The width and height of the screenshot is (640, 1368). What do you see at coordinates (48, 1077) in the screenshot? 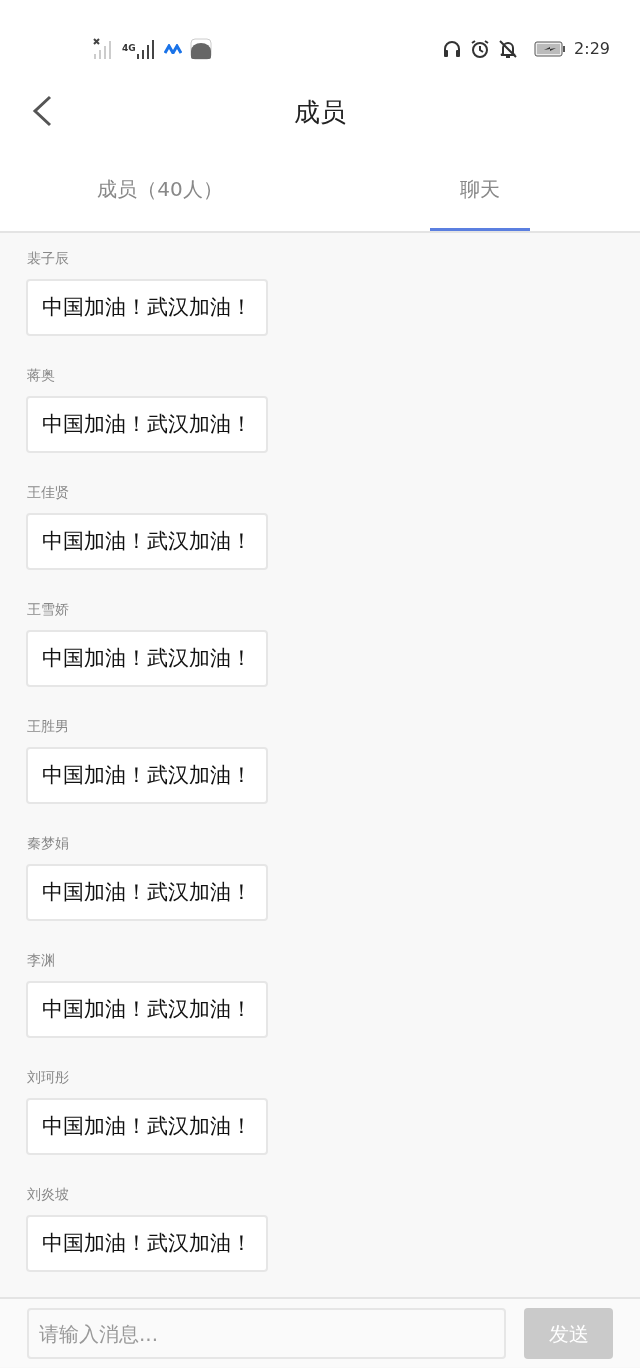
I see `sender-name: 刘珂彤` at bounding box center [48, 1077].